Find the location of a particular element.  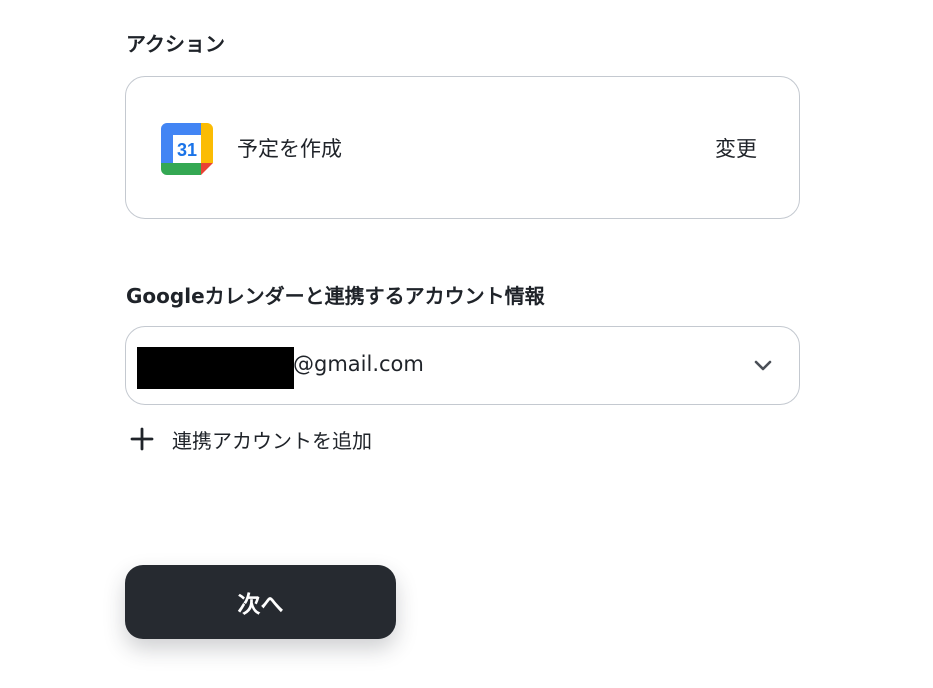

redacted-email-username is located at coordinates (215, 368).